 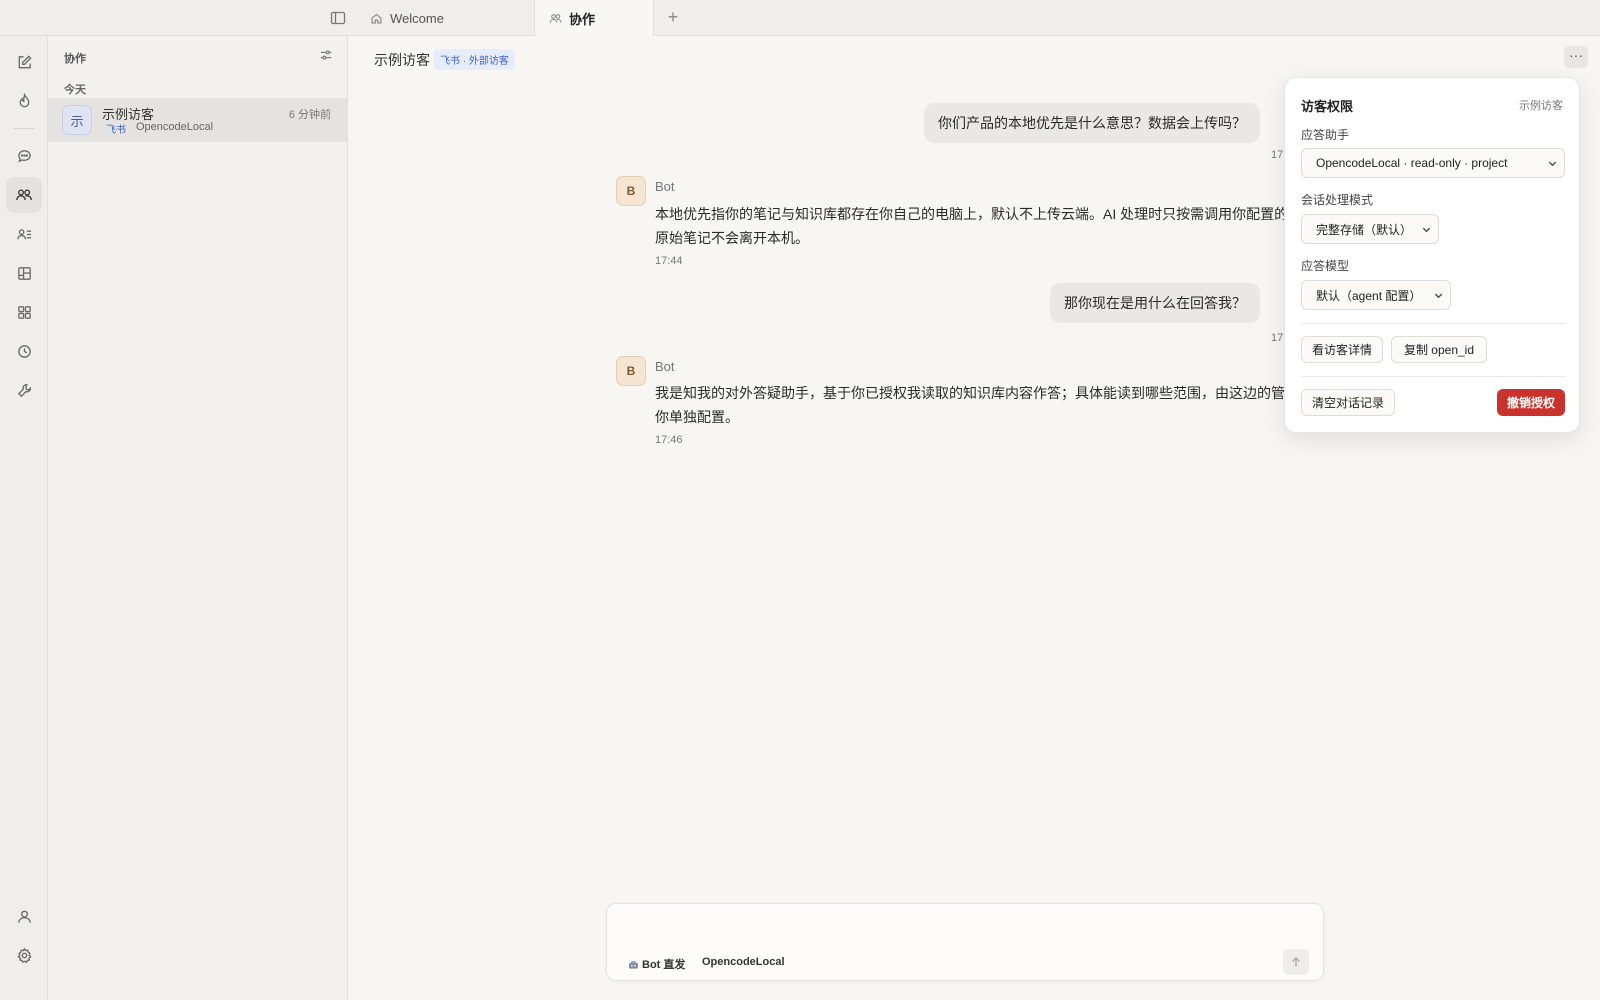 I want to click on send-button, so click(x=1296, y=962).